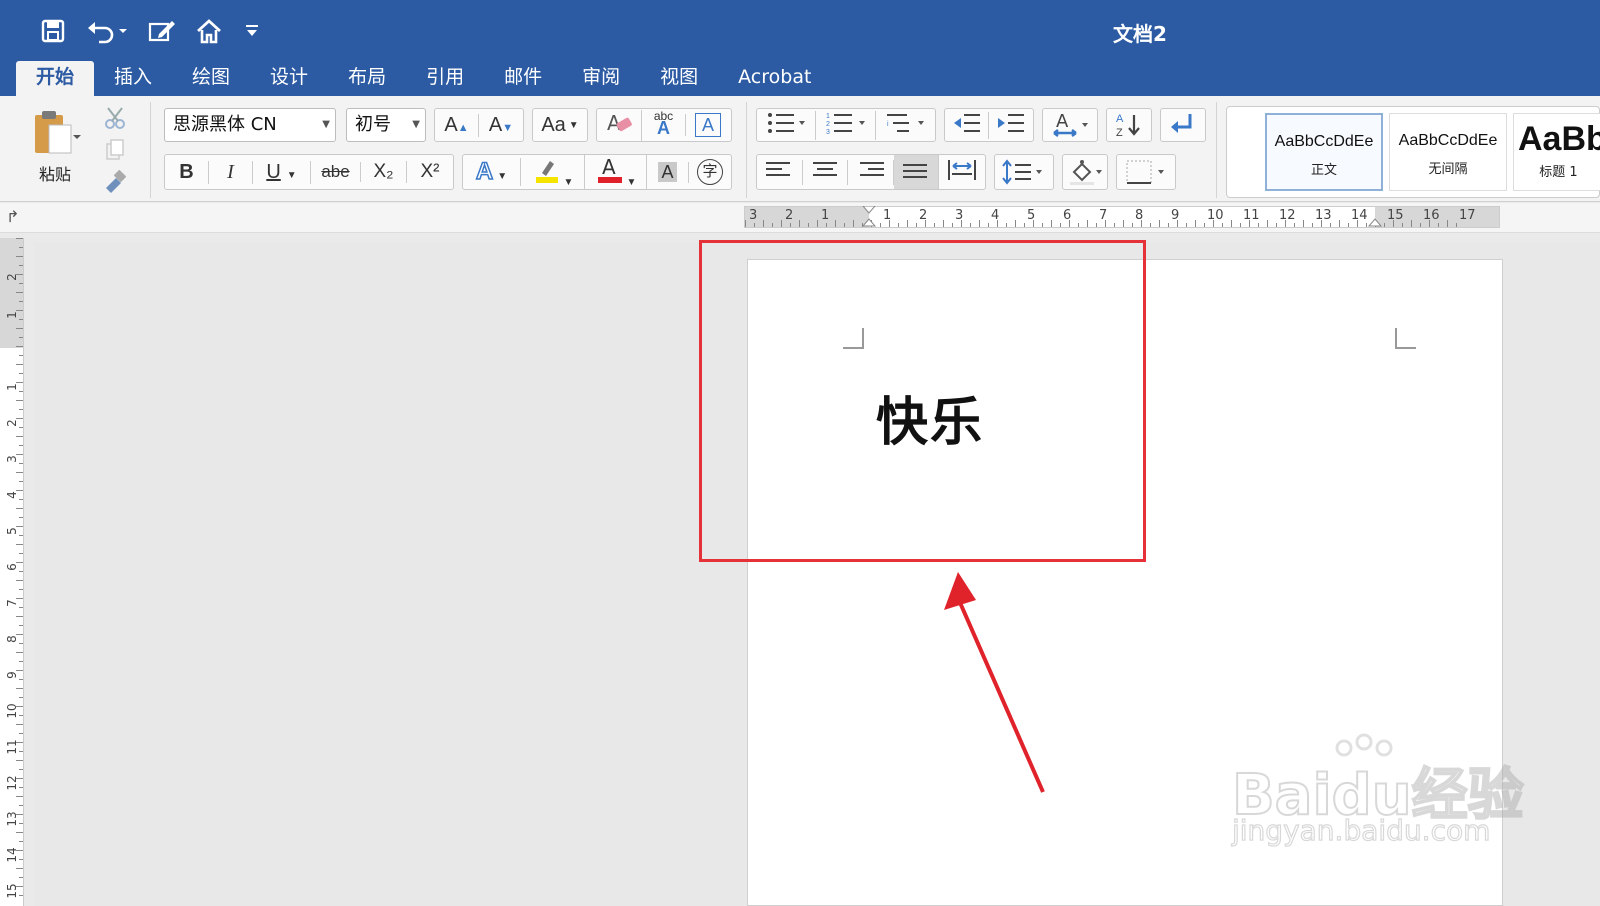 The height and width of the screenshot is (906, 1600). I want to click on change-case-button: Aa ▼, so click(560, 125).